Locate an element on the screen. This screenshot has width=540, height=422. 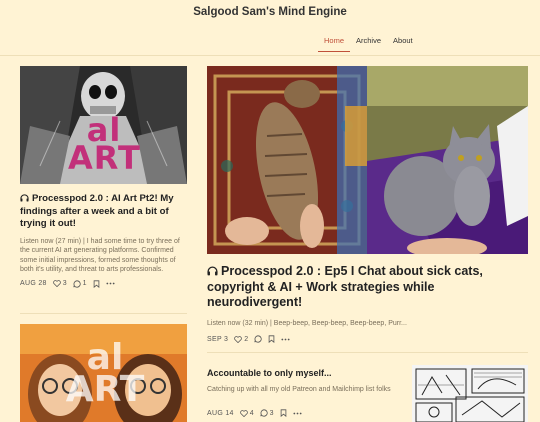
header-divider is located at coordinates (270, 55).